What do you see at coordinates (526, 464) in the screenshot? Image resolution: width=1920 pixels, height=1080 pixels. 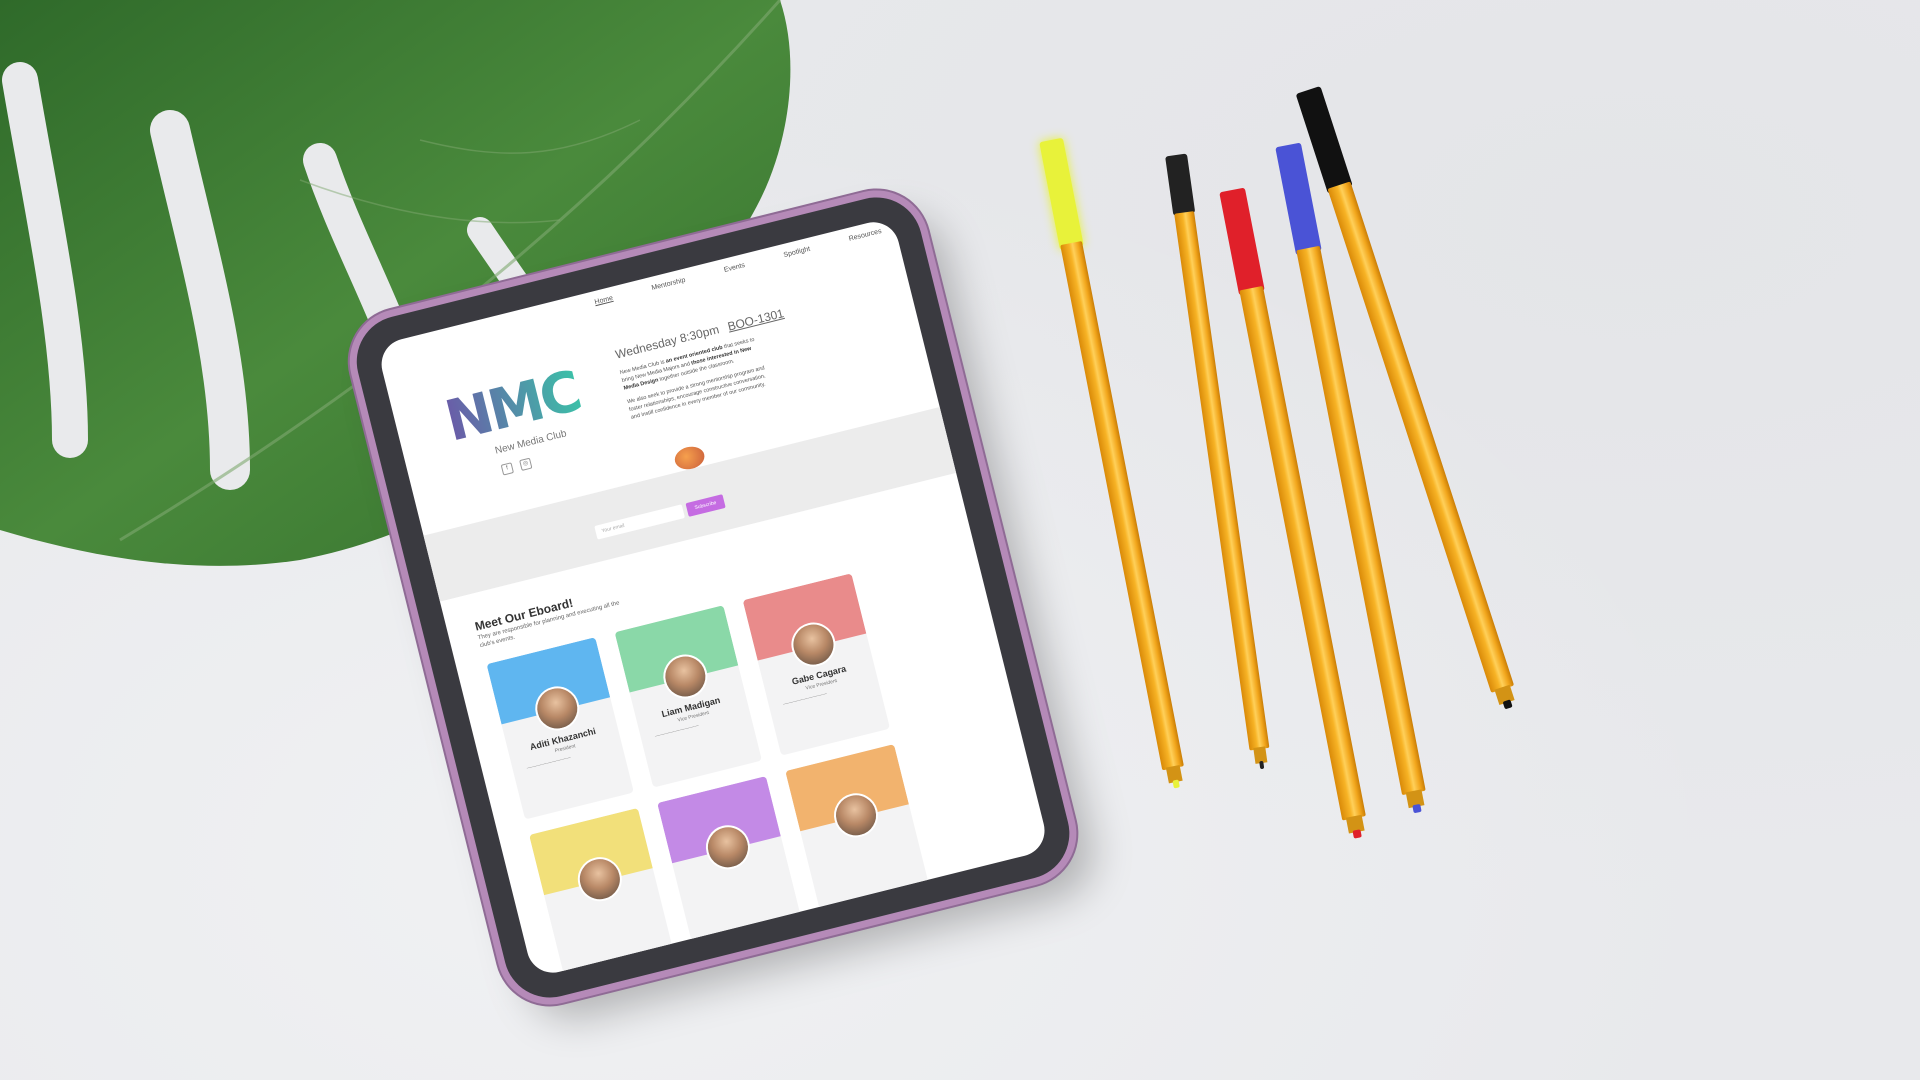 I see `instagram-icon: ◎` at bounding box center [526, 464].